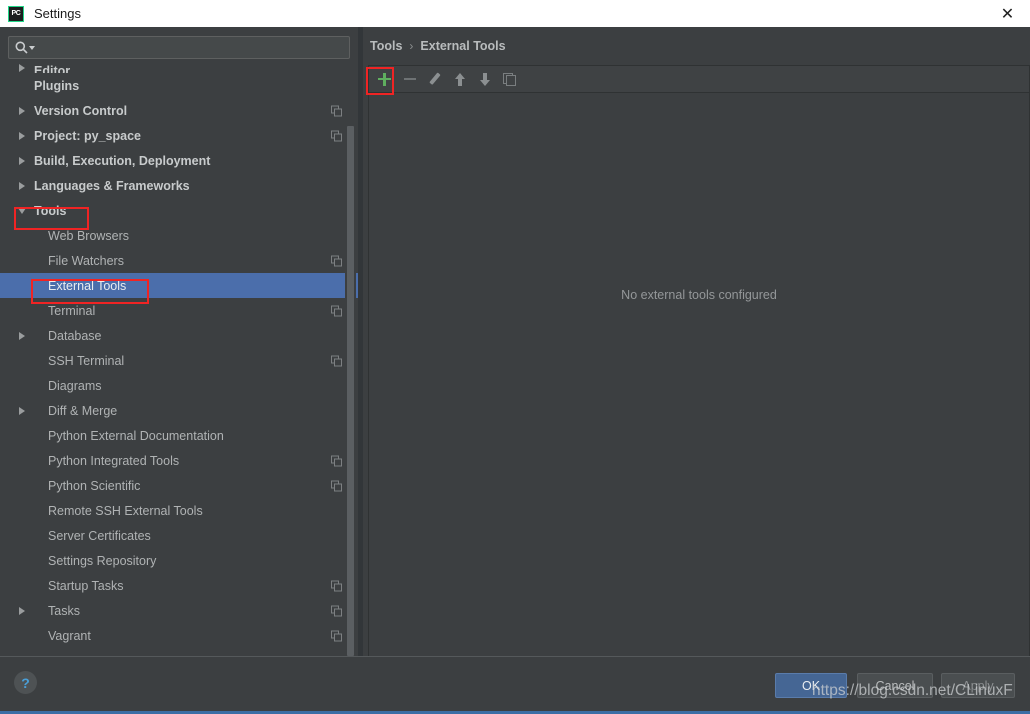 The height and width of the screenshot is (714, 1030). What do you see at coordinates (179, 610) in the screenshot?
I see `sidebar-item-tasks: Tasks` at bounding box center [179, 610].